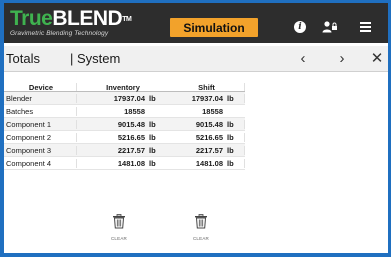  What do you see at coordinates (118, 238) in the screenshot?
I see `clear-inventory-label: CLEAR` at bounding box center [118, 238].